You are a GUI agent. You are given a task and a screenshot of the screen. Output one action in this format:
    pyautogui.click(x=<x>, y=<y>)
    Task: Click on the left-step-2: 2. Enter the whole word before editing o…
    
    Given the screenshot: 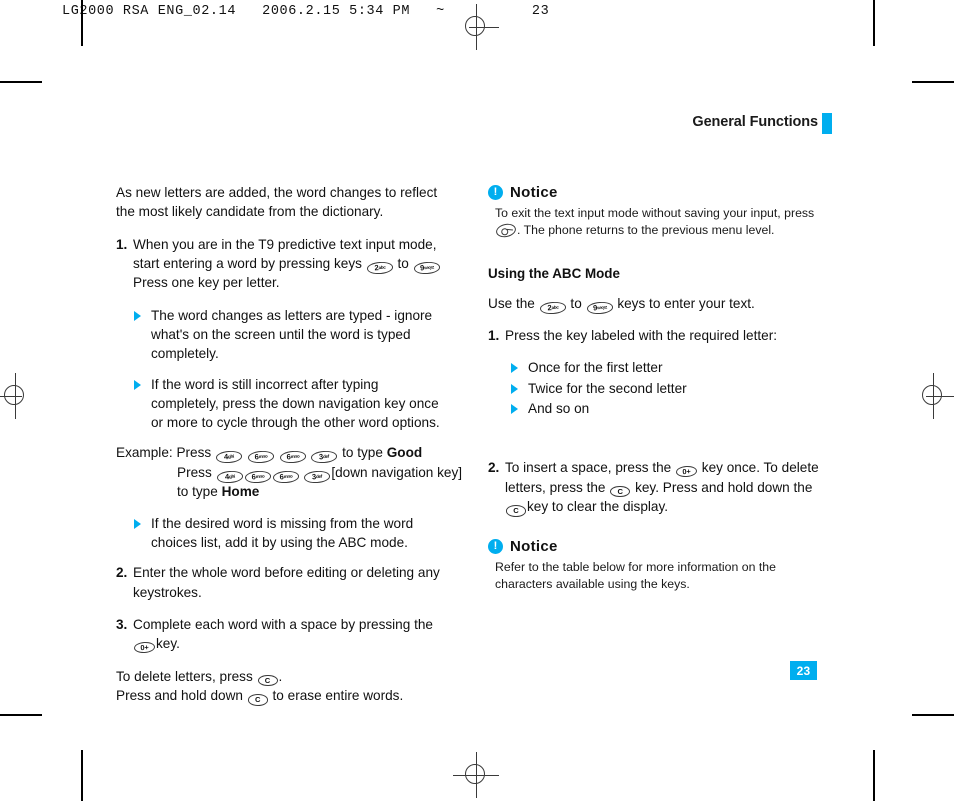 What is the action you would take?
    pyautogui.click(x=282, y=582)
    